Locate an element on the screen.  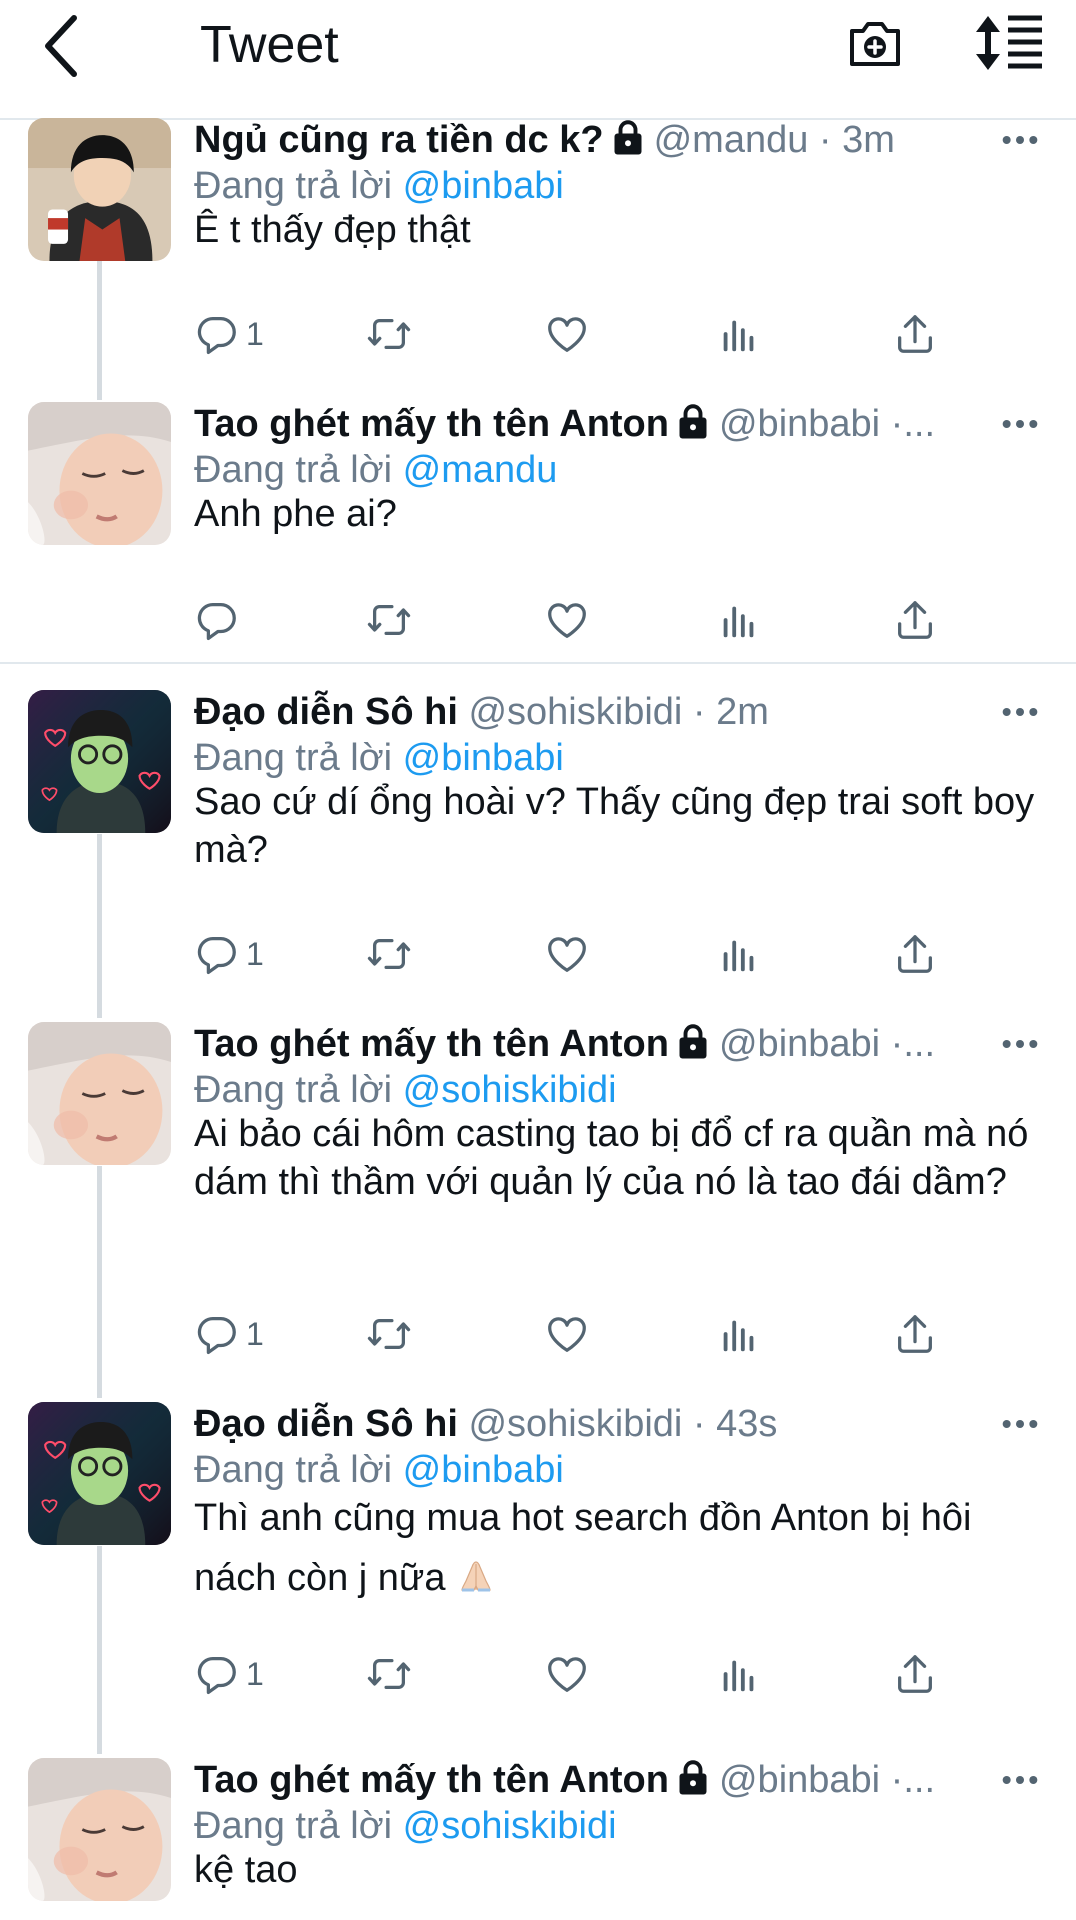
camera-button is located at coordinates (875, 43).